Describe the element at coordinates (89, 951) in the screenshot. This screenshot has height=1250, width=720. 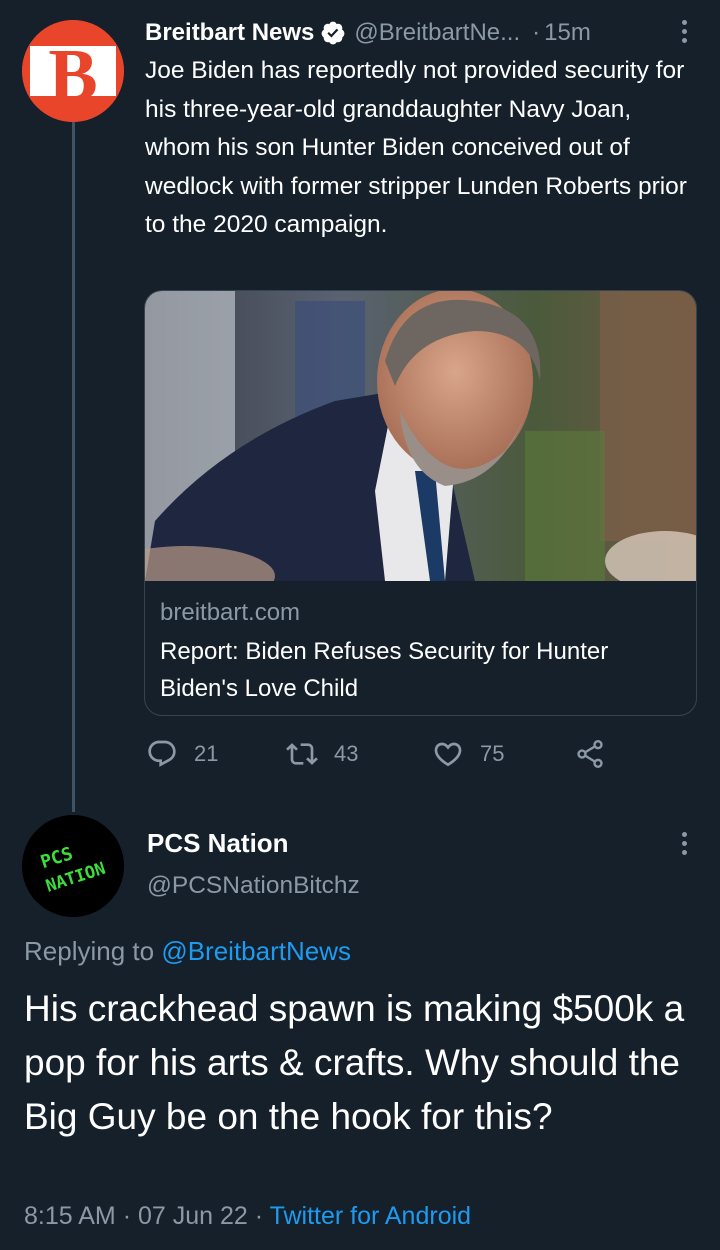
I see `replying-prefix: Replying to` at that location.